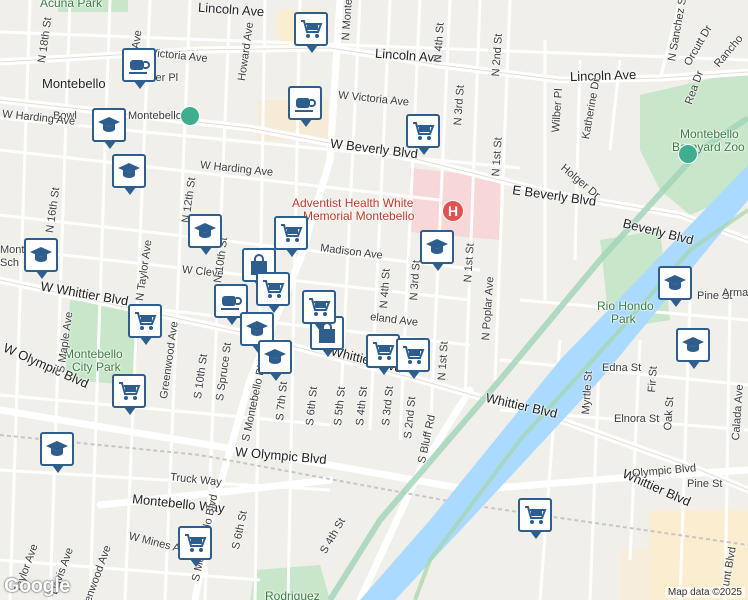  What do you see at coordinates (453, 211) in the screenshot?
I see `hospital-icon: H` at bounding box center [453, 211].